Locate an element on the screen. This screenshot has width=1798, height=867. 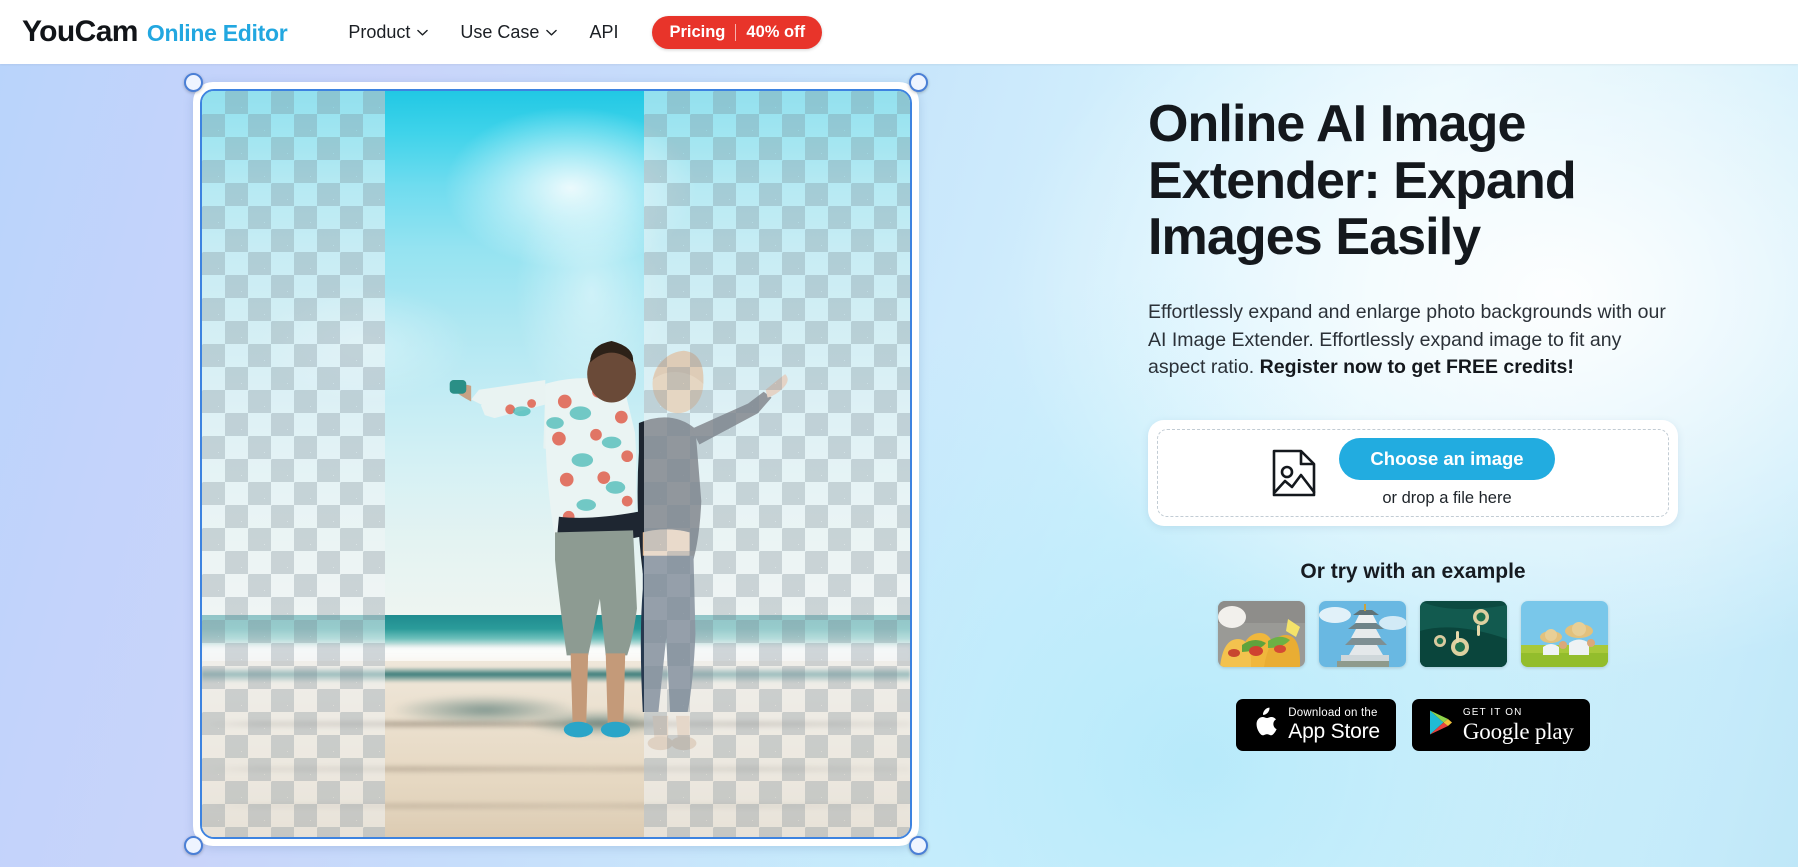
resize-handle-bottom-left is located at coordinates (193, 845).